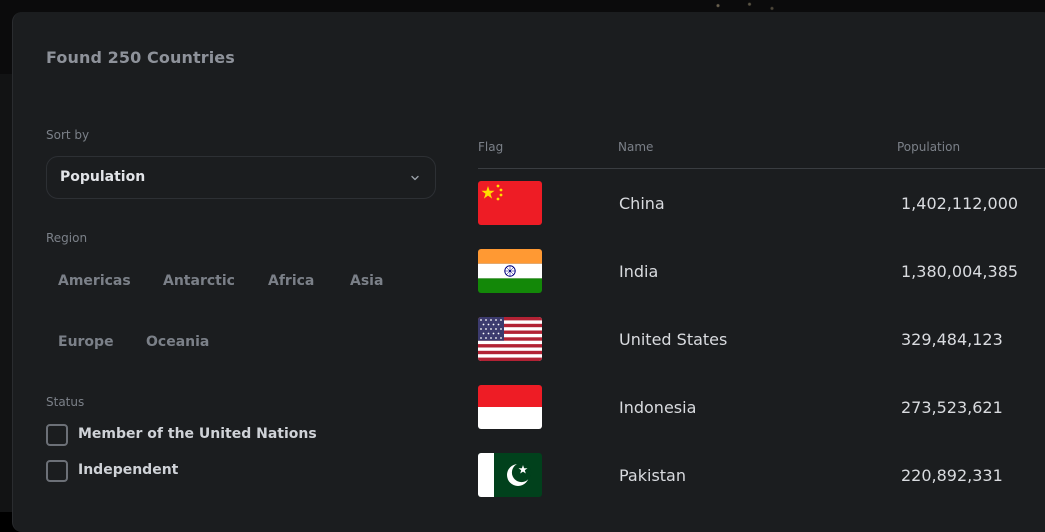  I want to click on country-name: India, so click(639, 271).